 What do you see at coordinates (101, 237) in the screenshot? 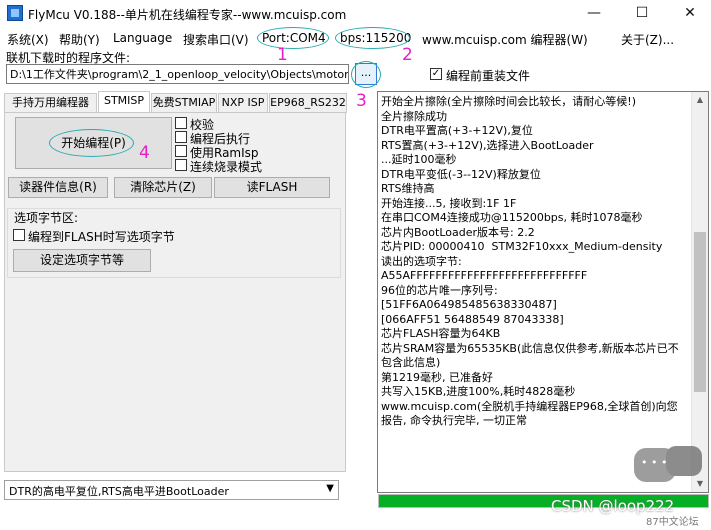
I see `write-option-label: 编程到FLASH时写选项字节` at bounding box center [101, 237].